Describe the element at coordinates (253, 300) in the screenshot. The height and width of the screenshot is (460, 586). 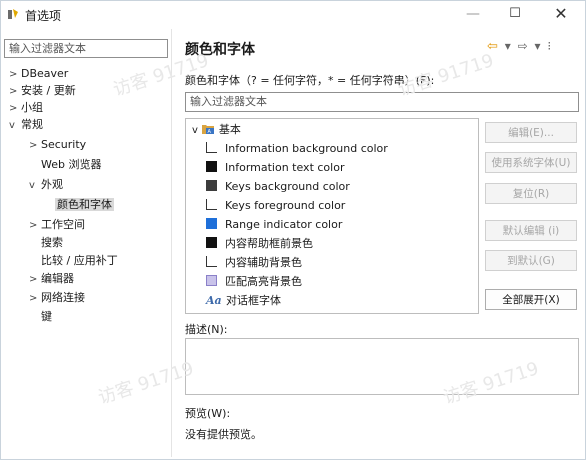
I see `list-item-label: 对话框字体` at that location.